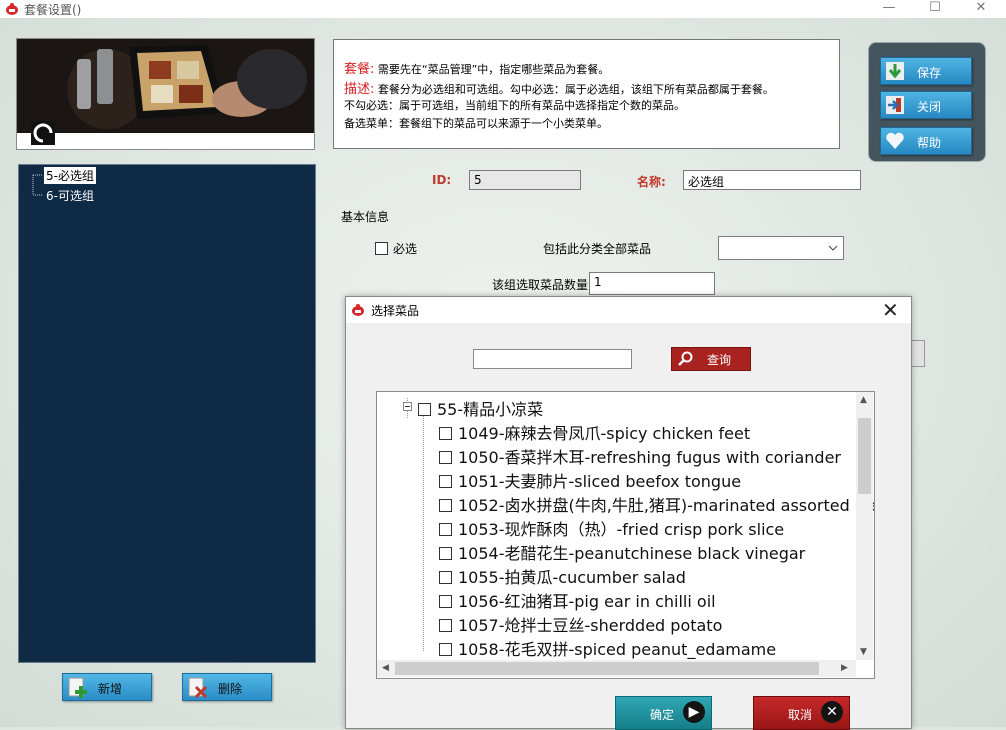 This screenshot has height=730, width=1006. Describe the element at coordinates (405, 249) in the screenshot. I see `required-label: 必选` at that location.